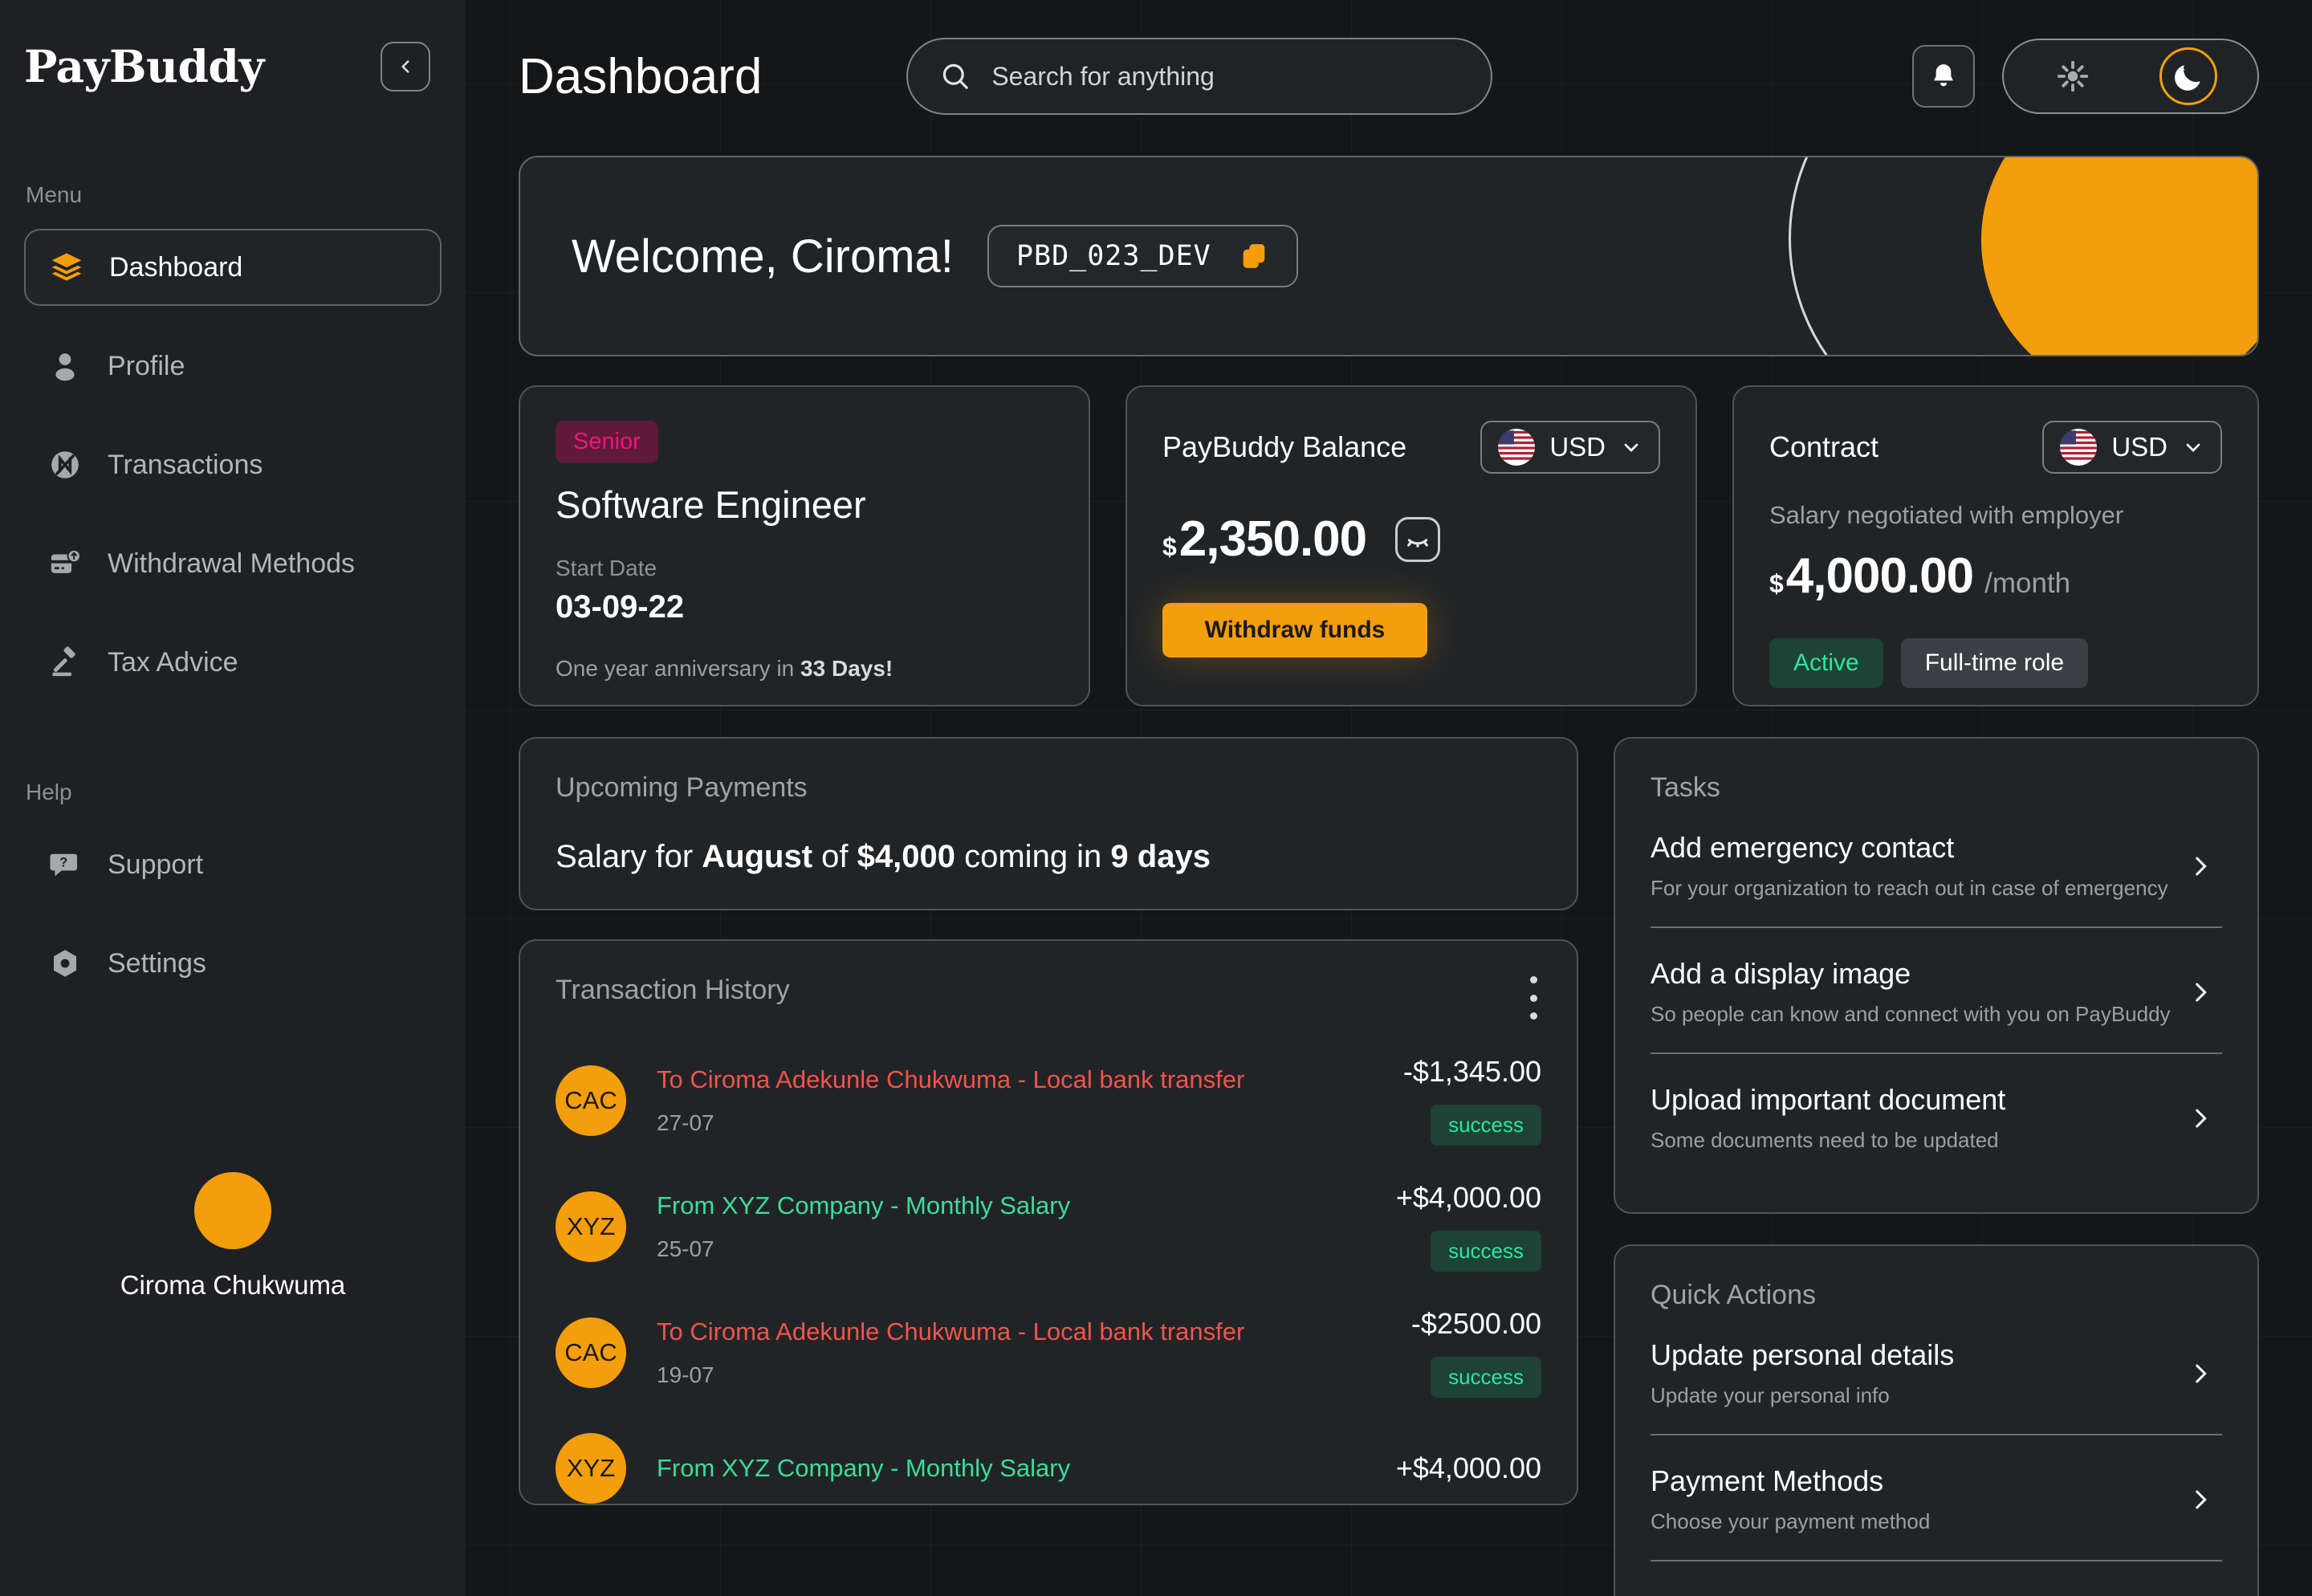 The image size is (2312, 1596). I want to click on brand-row: PayBuddy, so click(233, 46).